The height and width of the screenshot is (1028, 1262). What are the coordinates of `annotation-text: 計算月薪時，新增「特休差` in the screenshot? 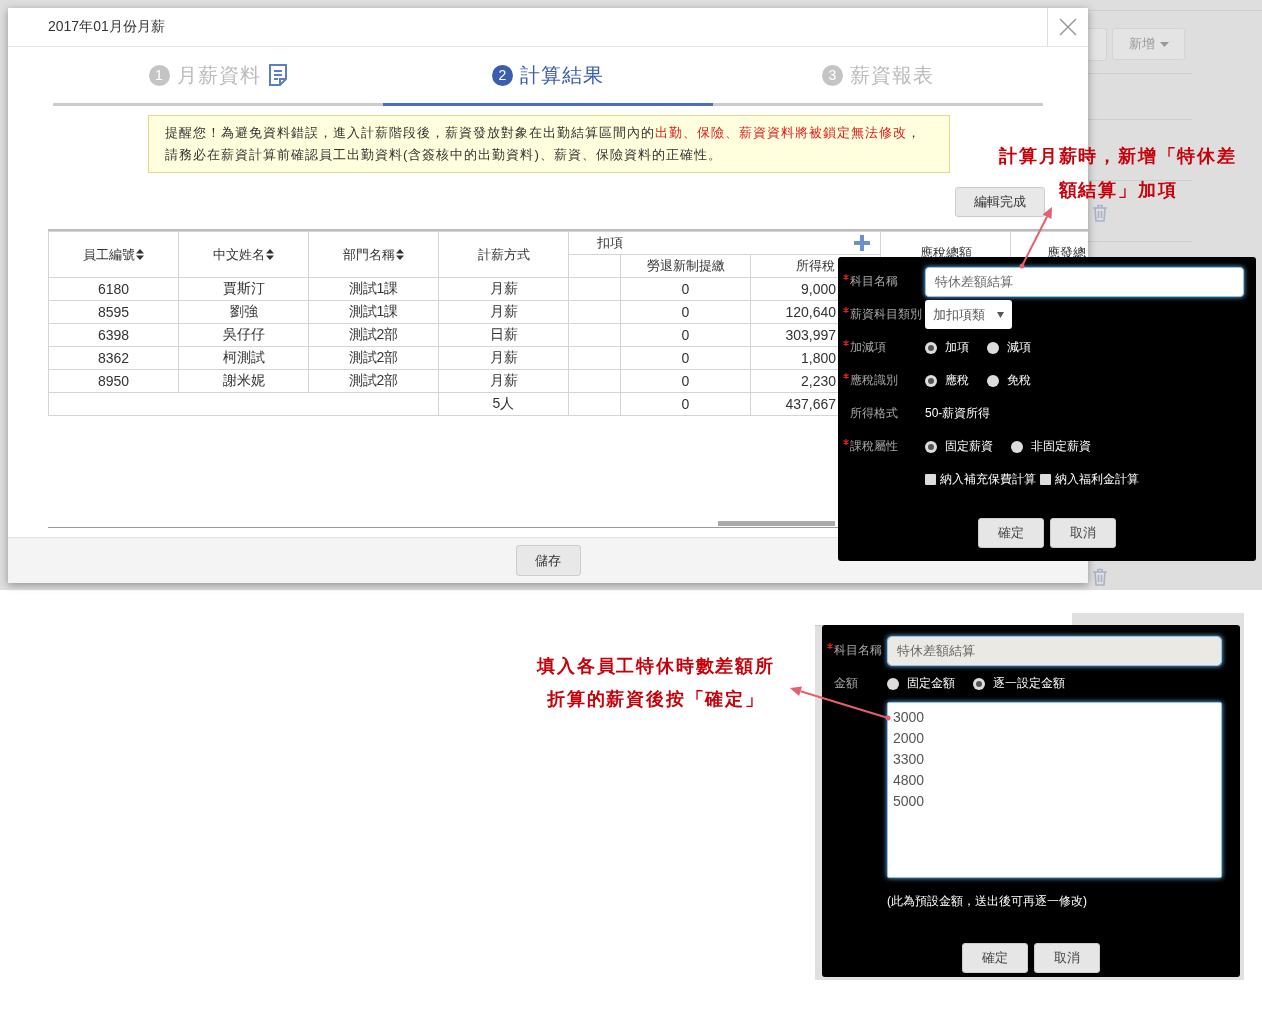 It's located at (1118, 156).